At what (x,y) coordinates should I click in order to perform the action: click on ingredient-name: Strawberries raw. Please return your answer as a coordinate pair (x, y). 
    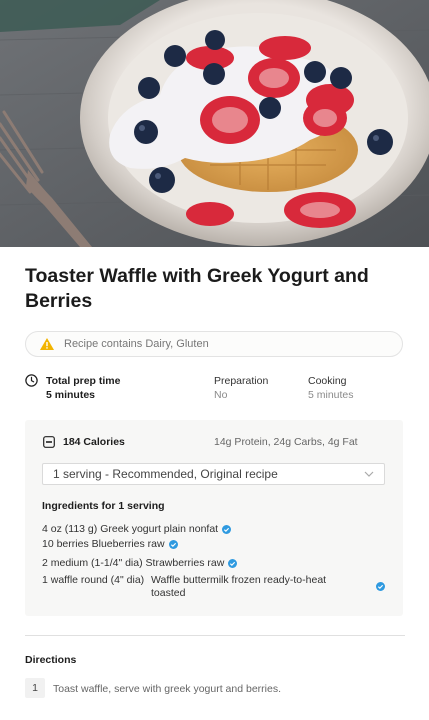
    Looking at the image, I should click on (185, 563).